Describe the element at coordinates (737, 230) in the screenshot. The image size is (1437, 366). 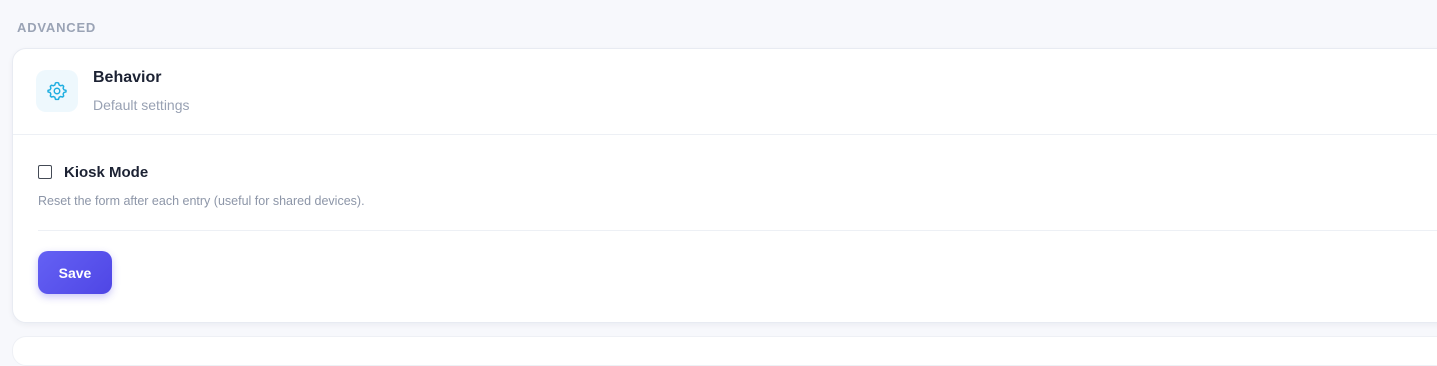
I see `divider` at that location.